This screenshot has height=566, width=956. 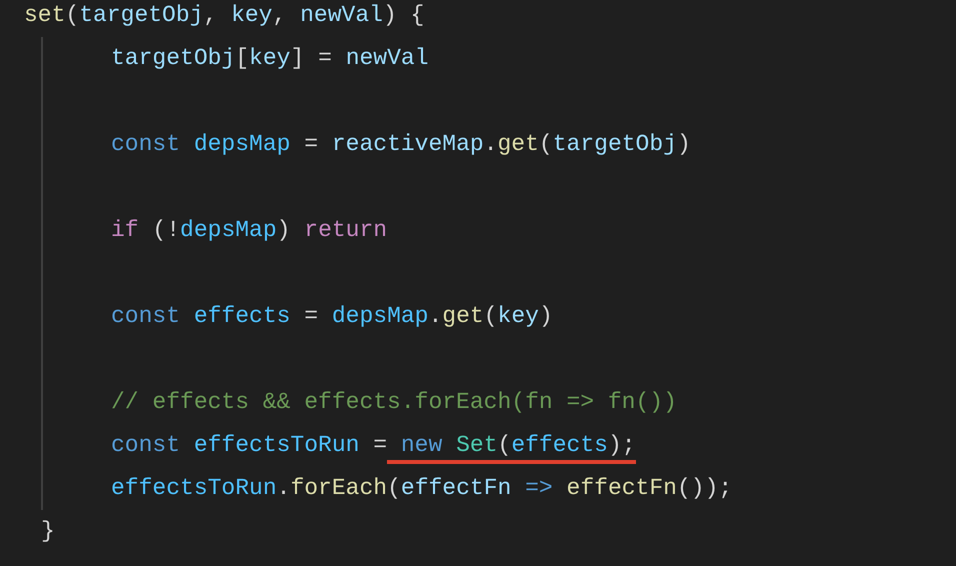 I want to click on code-line: }, so click(x=48, y=531).